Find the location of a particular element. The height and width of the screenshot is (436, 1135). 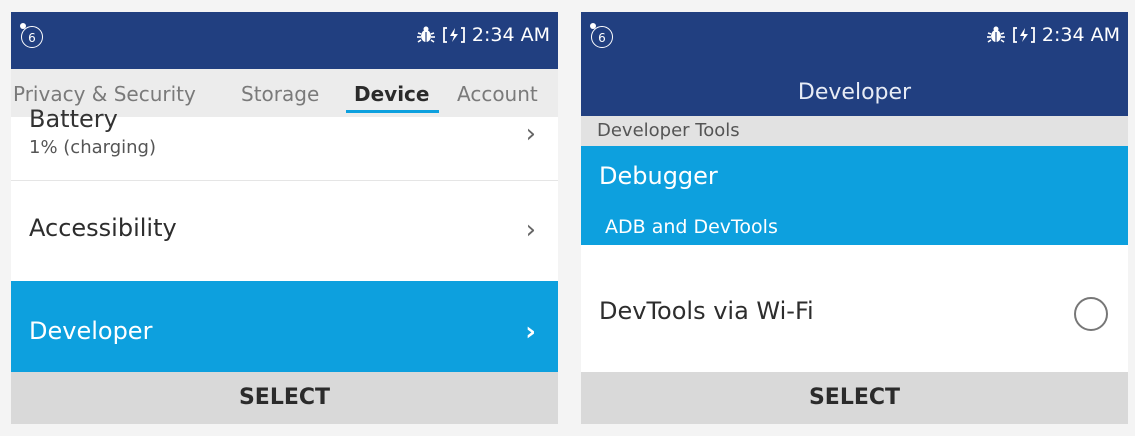

list-item-devtools-wifi: DevTools via Wi-Fi is located at coordinates (854, 308).